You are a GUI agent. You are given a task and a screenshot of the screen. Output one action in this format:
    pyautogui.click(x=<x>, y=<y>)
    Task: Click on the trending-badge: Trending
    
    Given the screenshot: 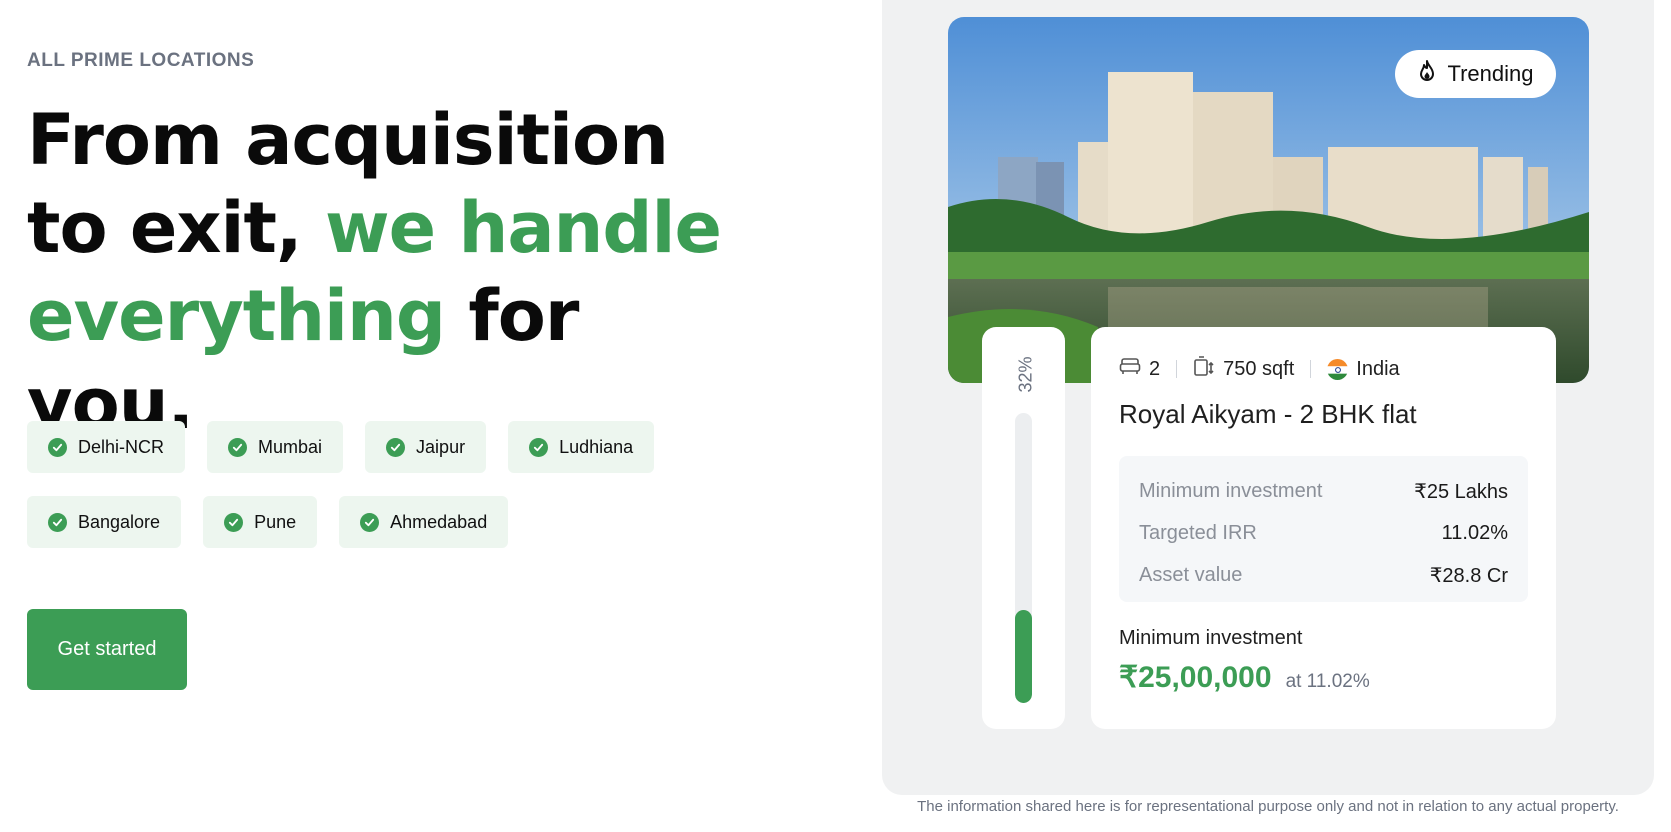 What is the action you would take?
    pyautogui.click(x=1475, y=74)
    